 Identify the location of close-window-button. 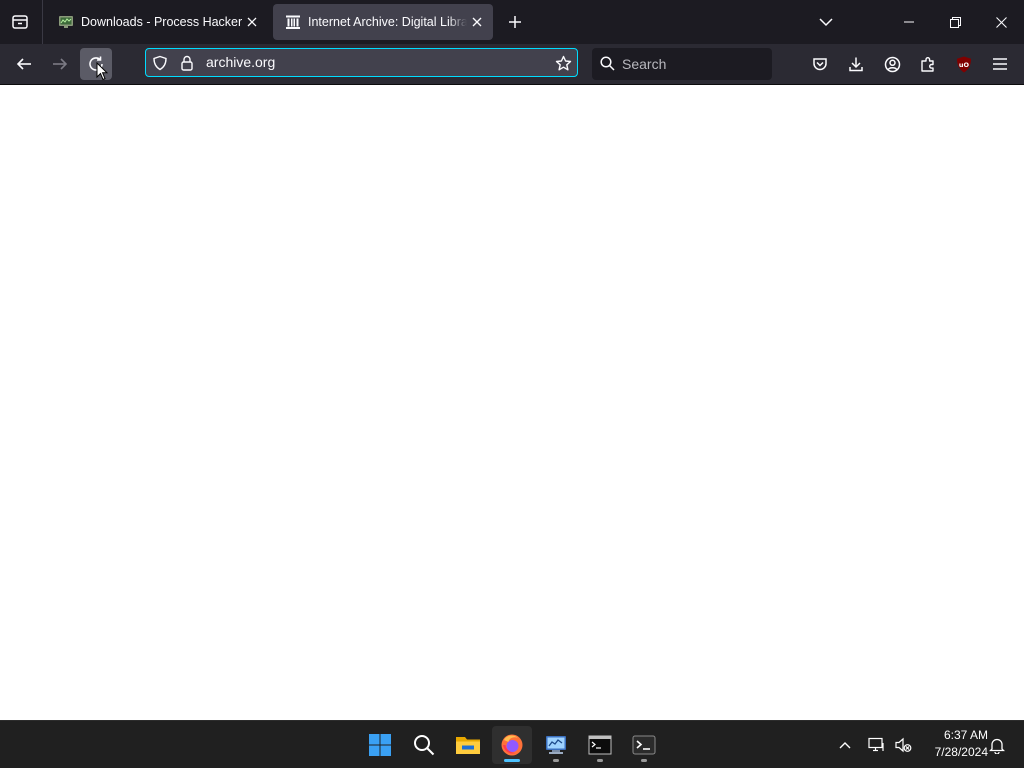
(1001, 22).